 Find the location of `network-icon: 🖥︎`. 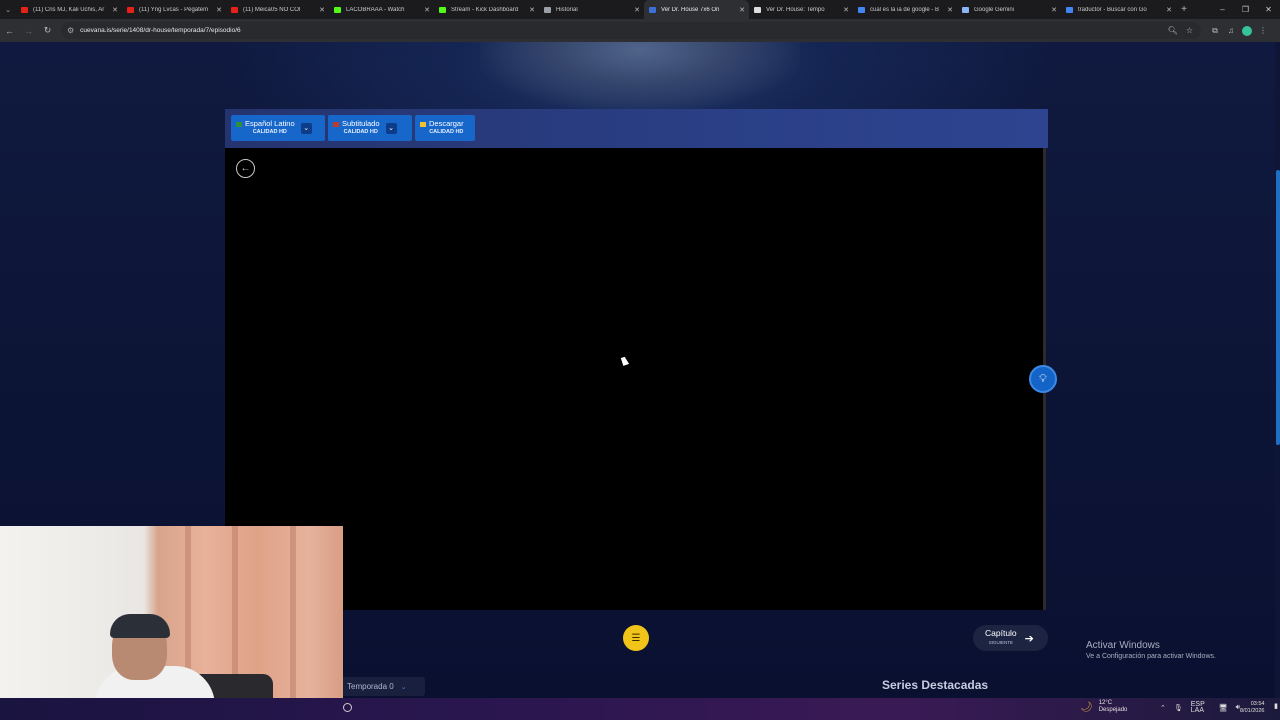

network-icon: 🖥︎ is located at coordinates (1223, 708).